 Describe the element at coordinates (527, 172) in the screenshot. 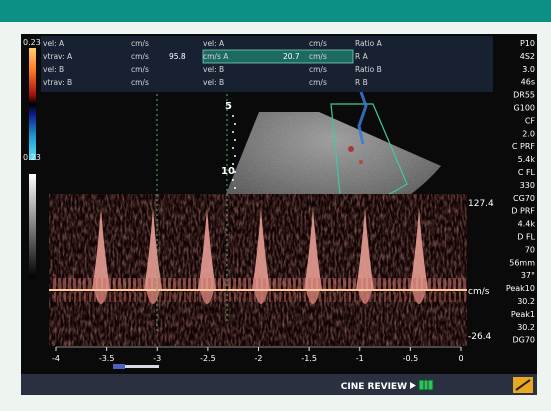

I see `parameter-value: C FL` at that location.